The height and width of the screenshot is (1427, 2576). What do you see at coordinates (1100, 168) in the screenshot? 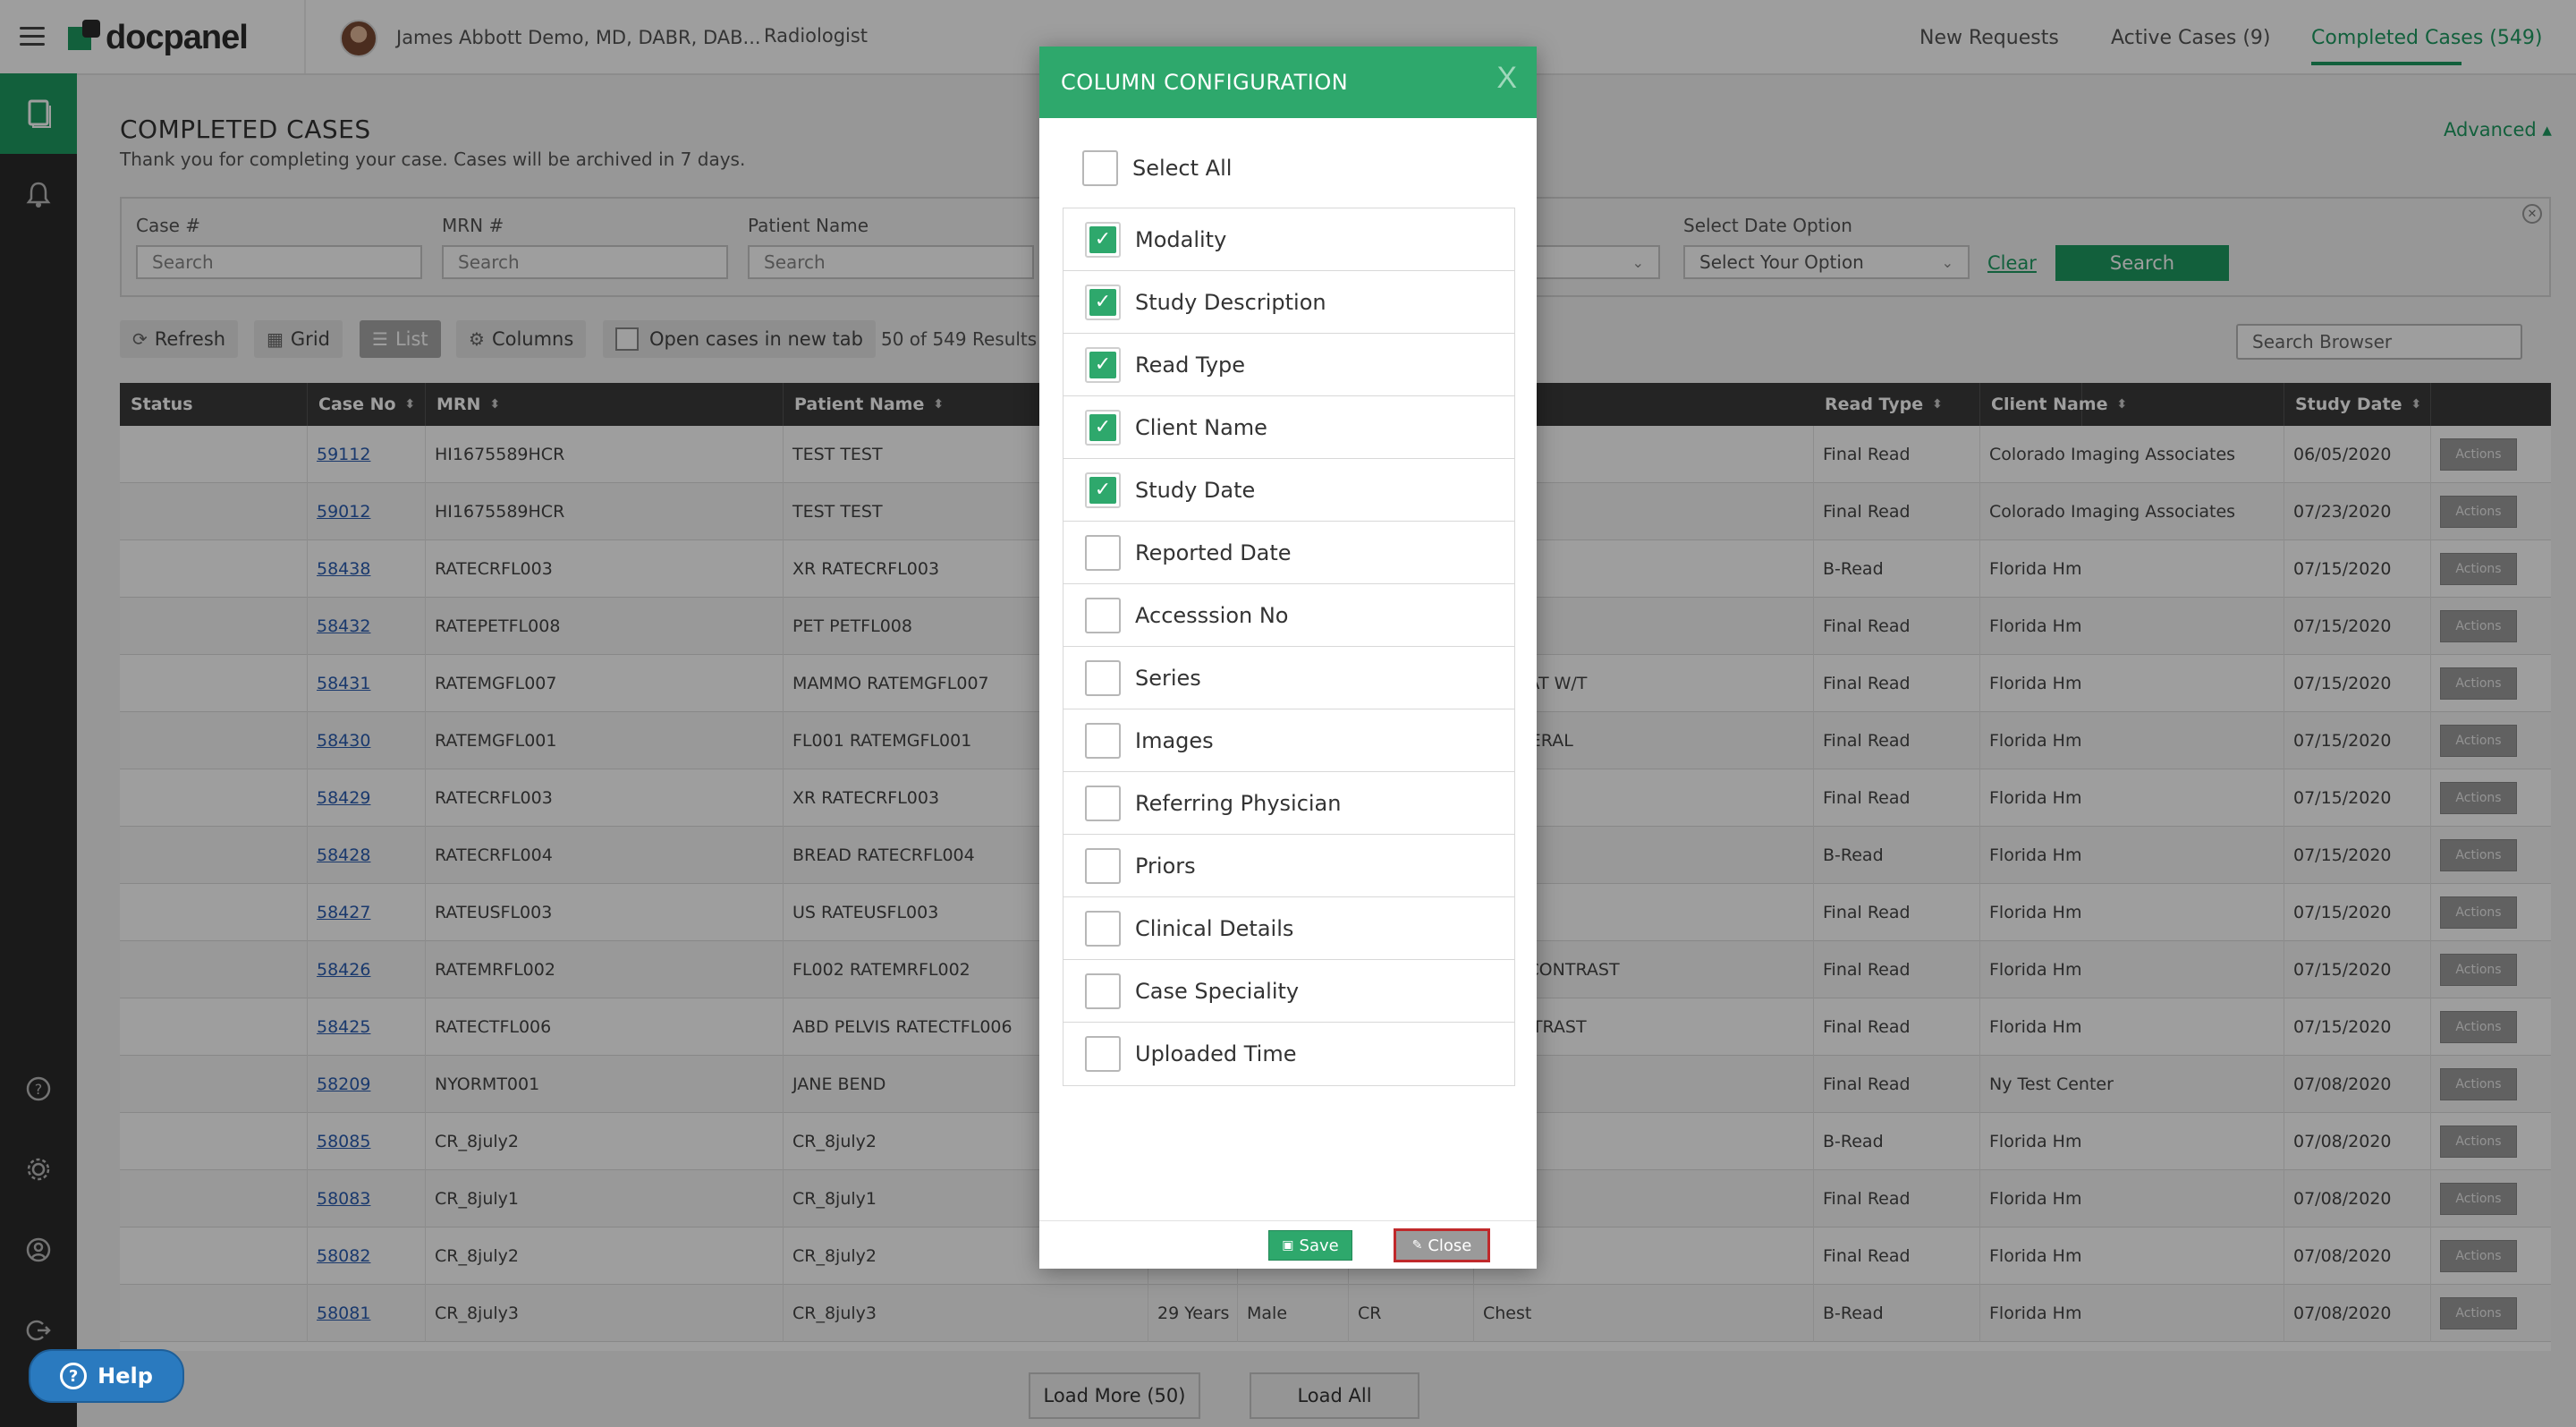
I see `select-all-checkbox` at bounding box center [1100, 168].